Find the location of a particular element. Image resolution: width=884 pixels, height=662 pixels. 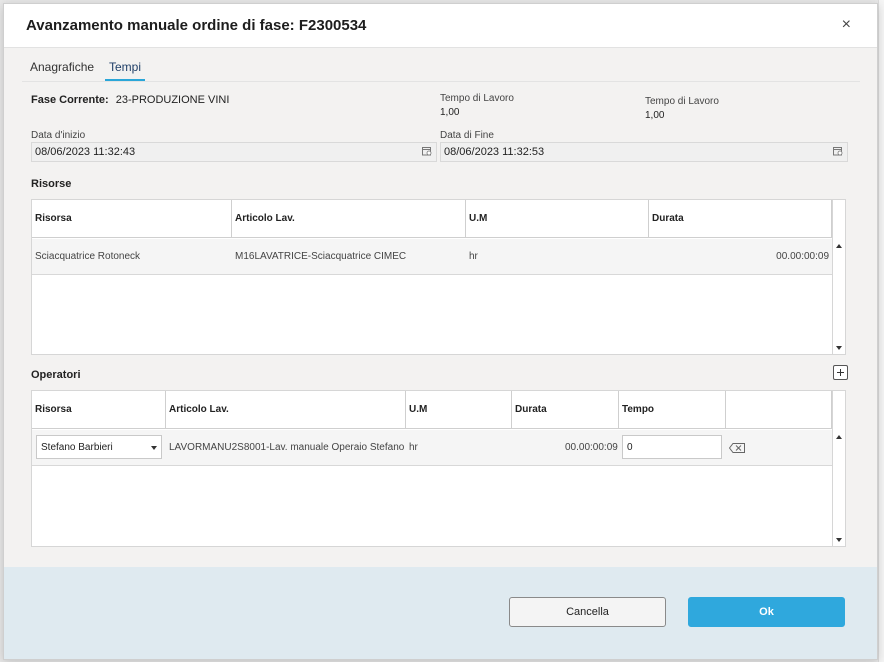

tempo-lavoro-label-1: Tempo di Lavoro is located at coordinates (477, 98).